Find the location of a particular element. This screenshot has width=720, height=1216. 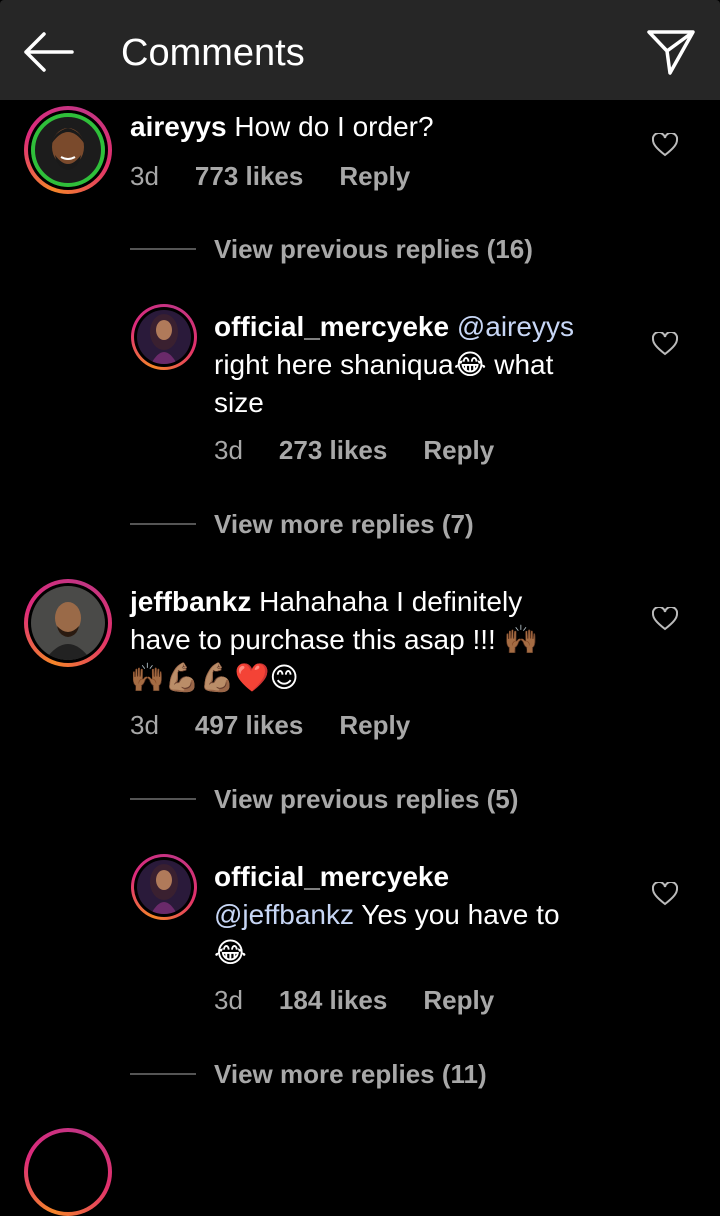

mention-link: @jeffbankz is located at coordinates (284, 914).